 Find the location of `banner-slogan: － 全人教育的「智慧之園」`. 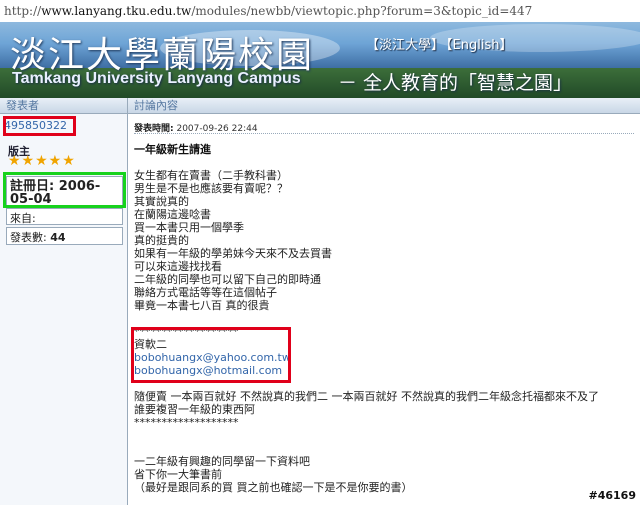

banner-slogan: － 全人教育的「智慧之園」 is located at coordinates (455, 83).